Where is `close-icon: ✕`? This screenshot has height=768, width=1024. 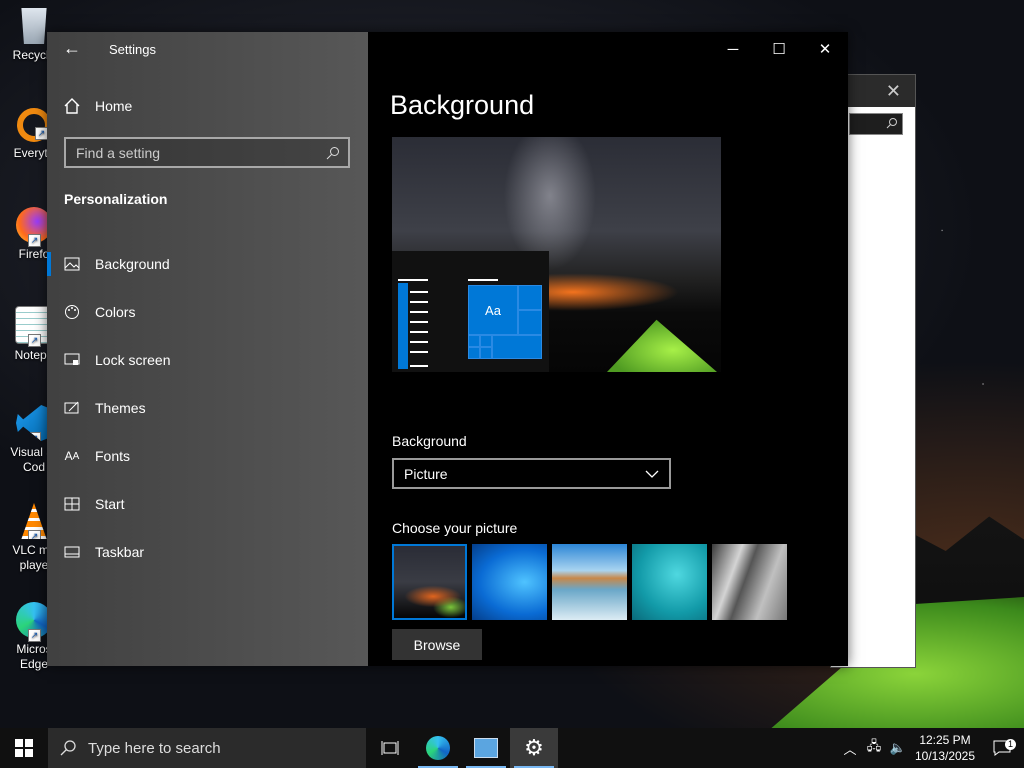 close-icon: ✕ is located at coordinates (893, 91).